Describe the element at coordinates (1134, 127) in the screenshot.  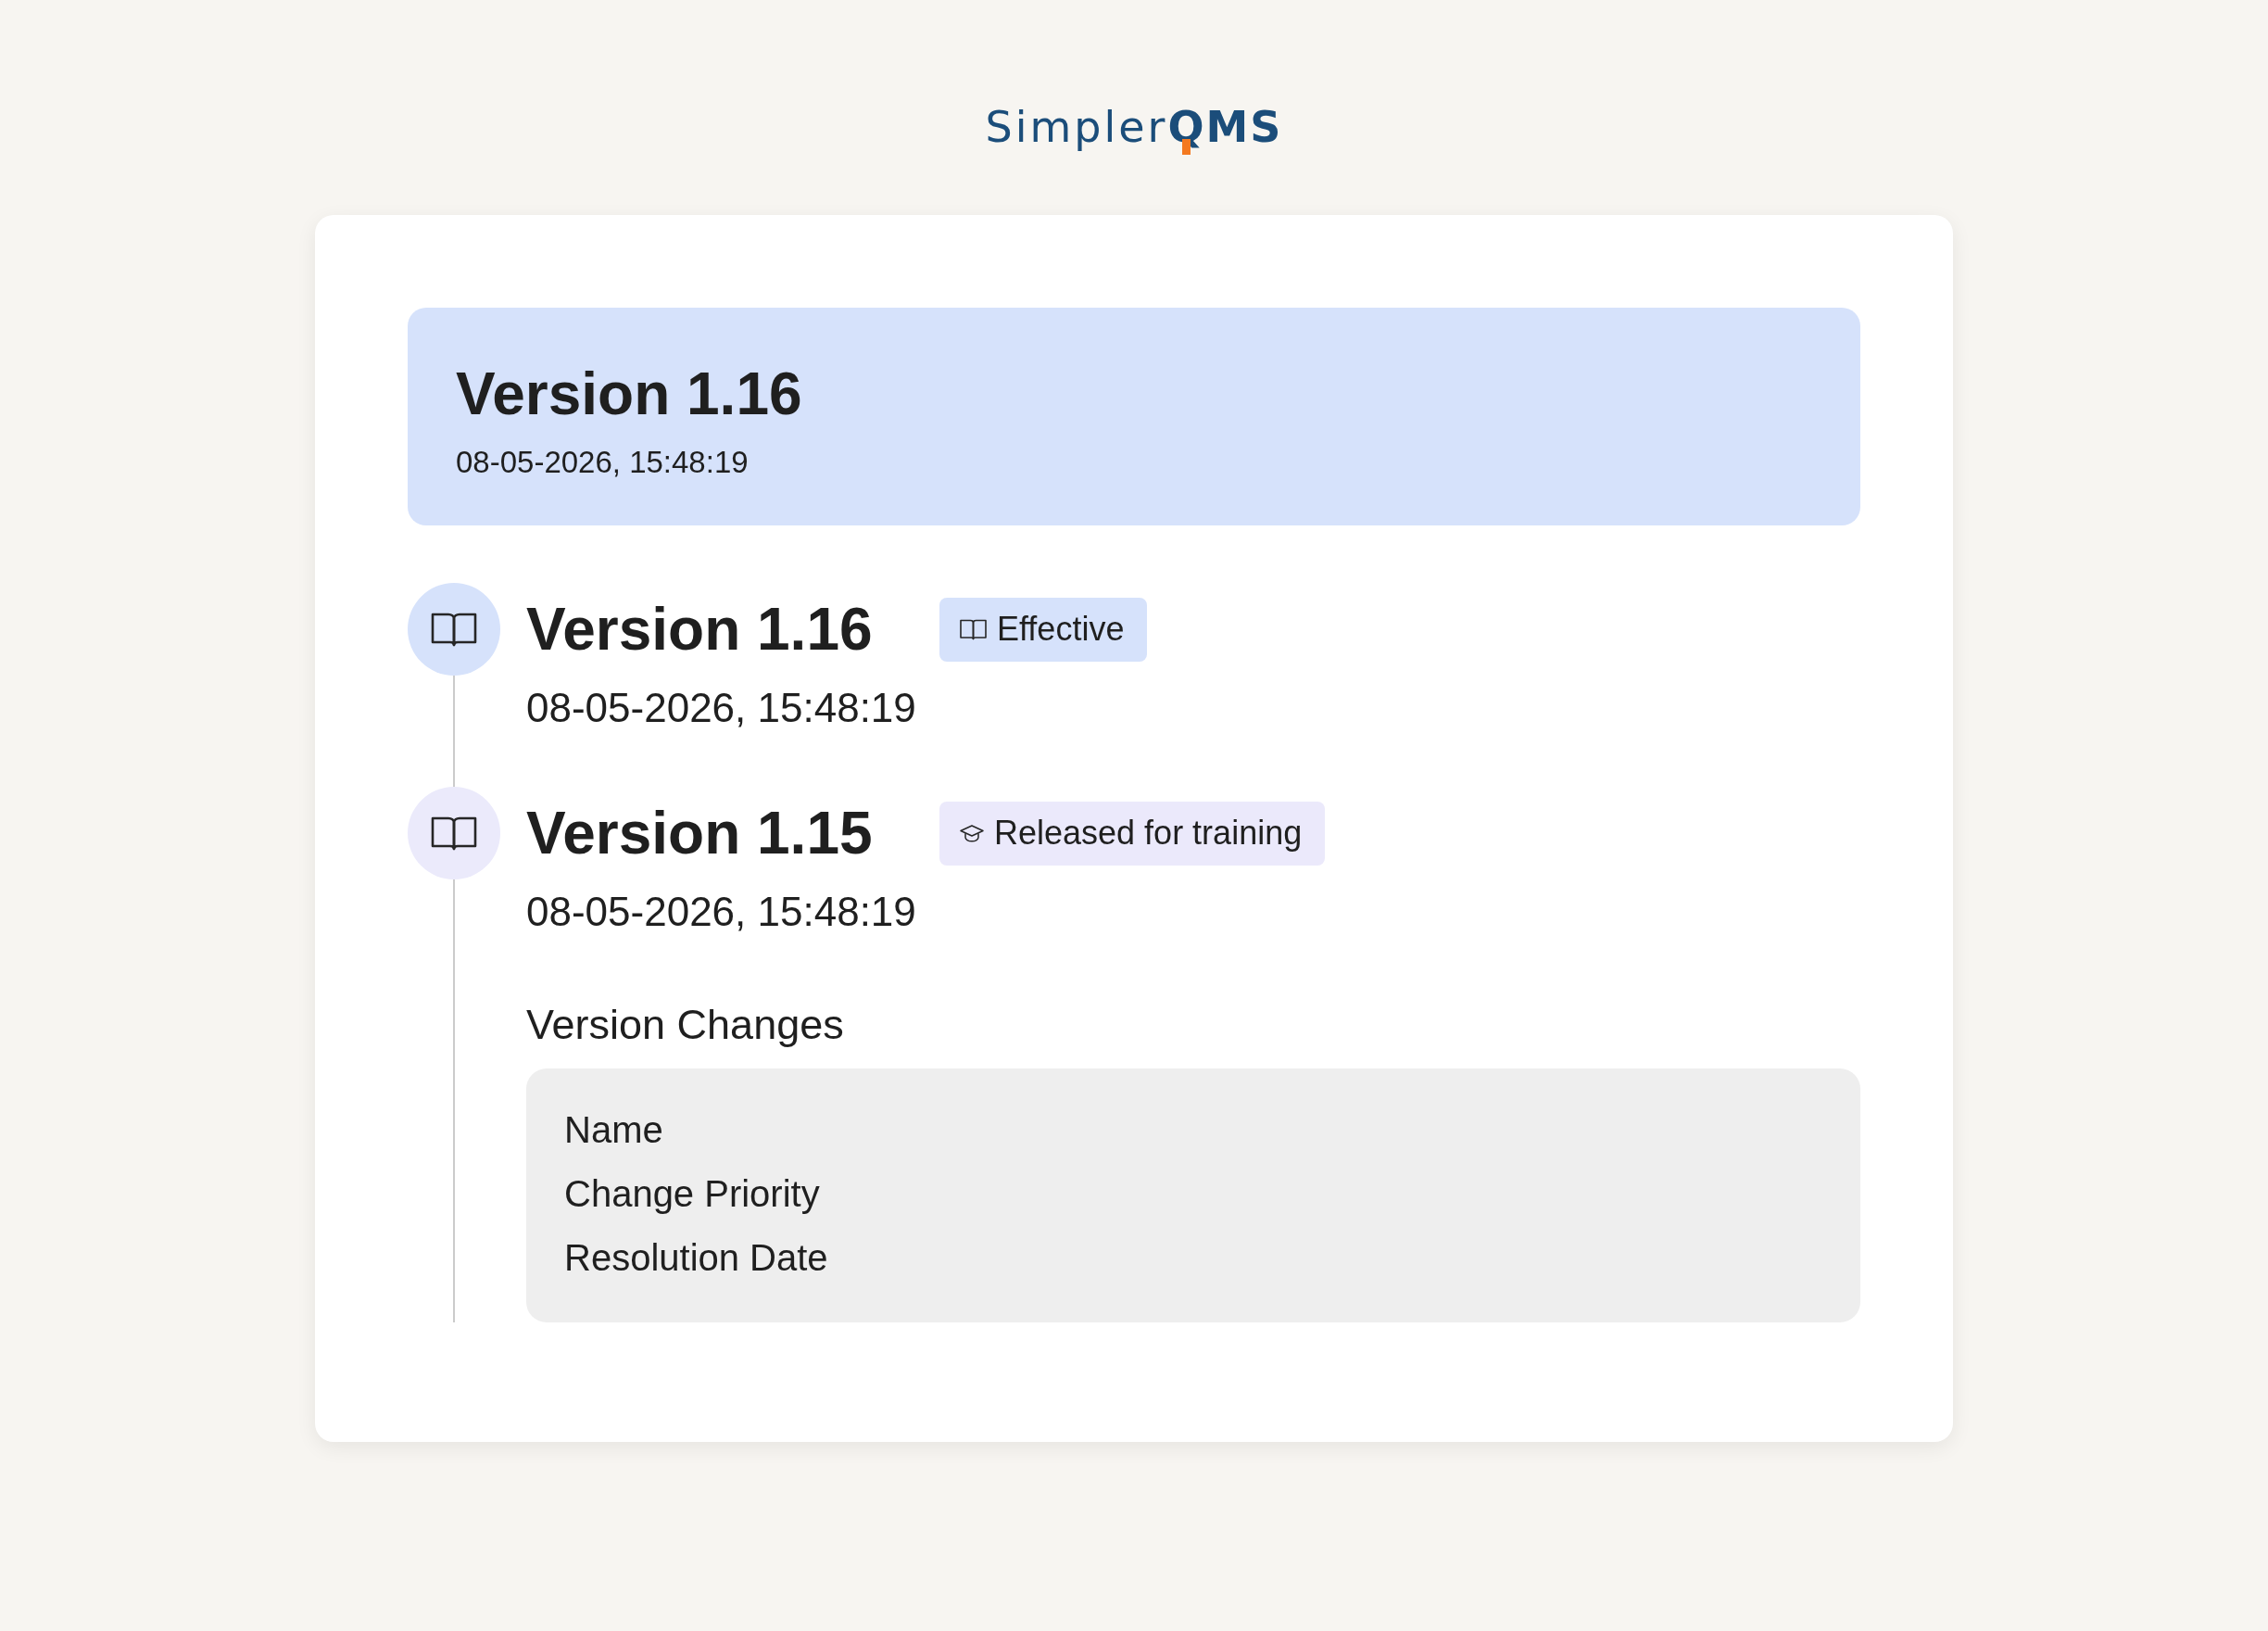
I see `logo: SimplerQMS` at that location.